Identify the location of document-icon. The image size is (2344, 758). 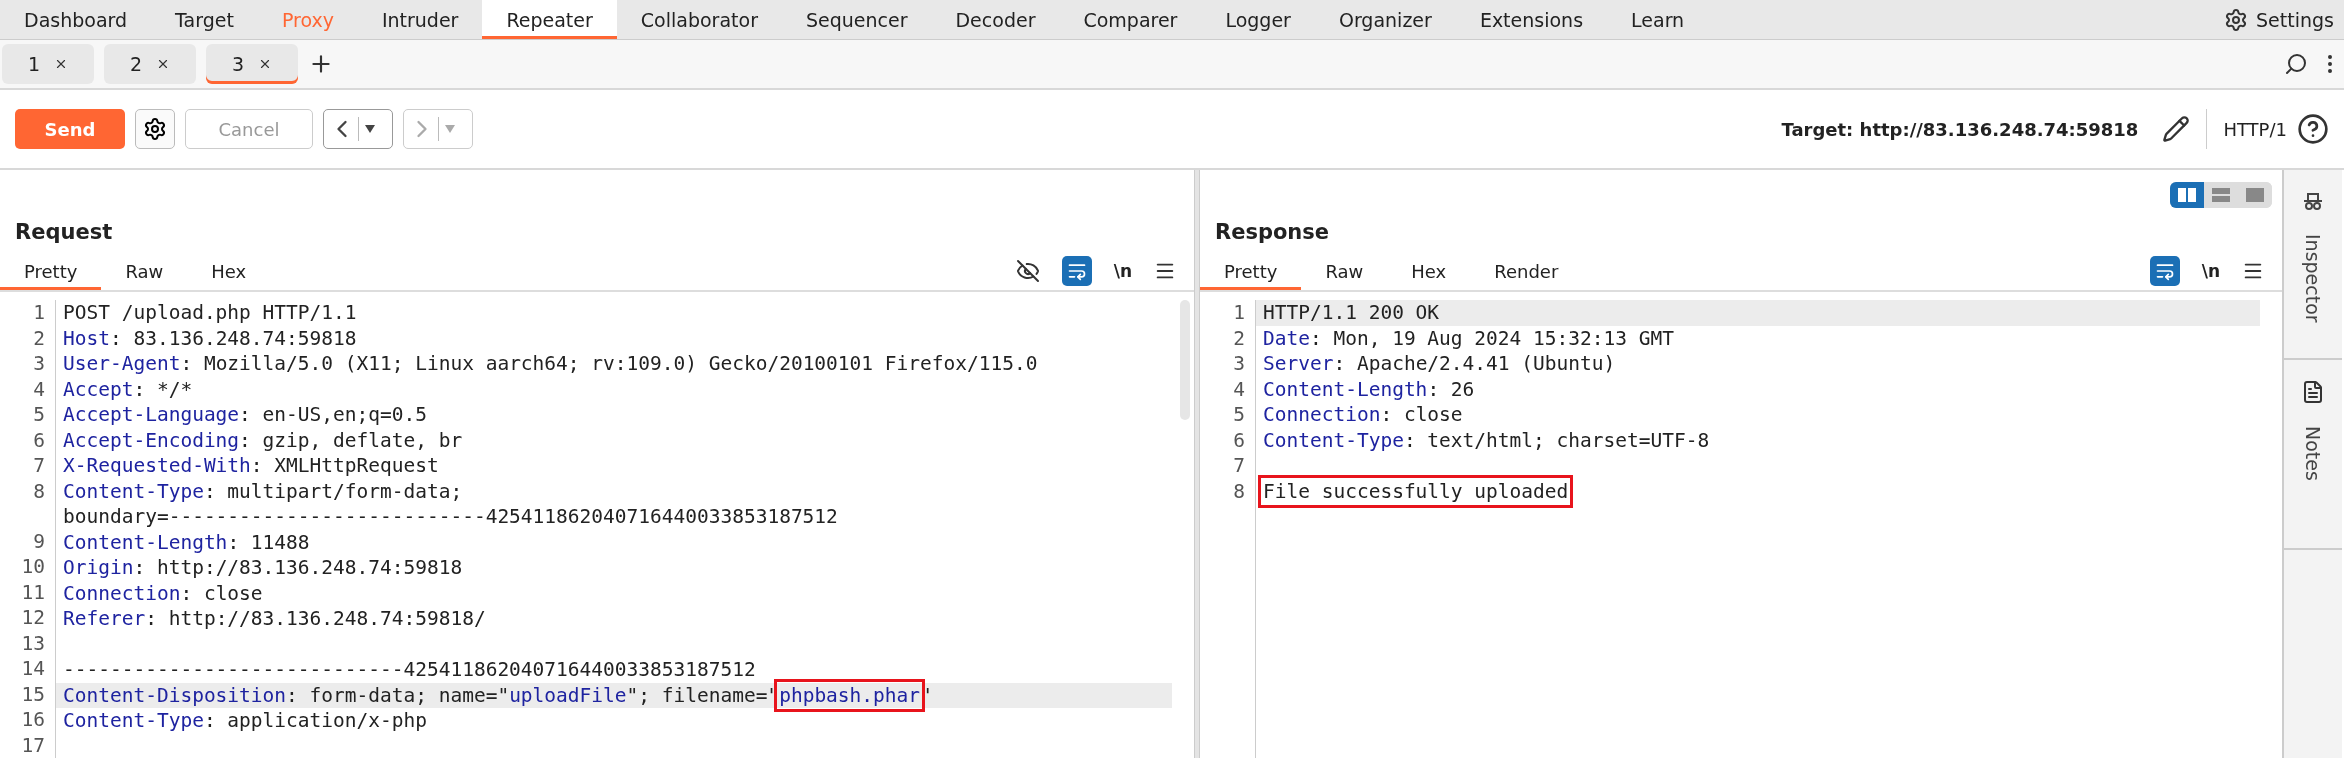
(2313, 392).